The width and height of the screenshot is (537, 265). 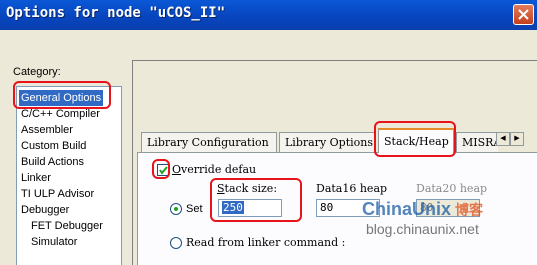 What do you see at coordinates (477, 142) in the screenshot?
I see `tab-misra: MISRA-` at bounding box center [477, 142].